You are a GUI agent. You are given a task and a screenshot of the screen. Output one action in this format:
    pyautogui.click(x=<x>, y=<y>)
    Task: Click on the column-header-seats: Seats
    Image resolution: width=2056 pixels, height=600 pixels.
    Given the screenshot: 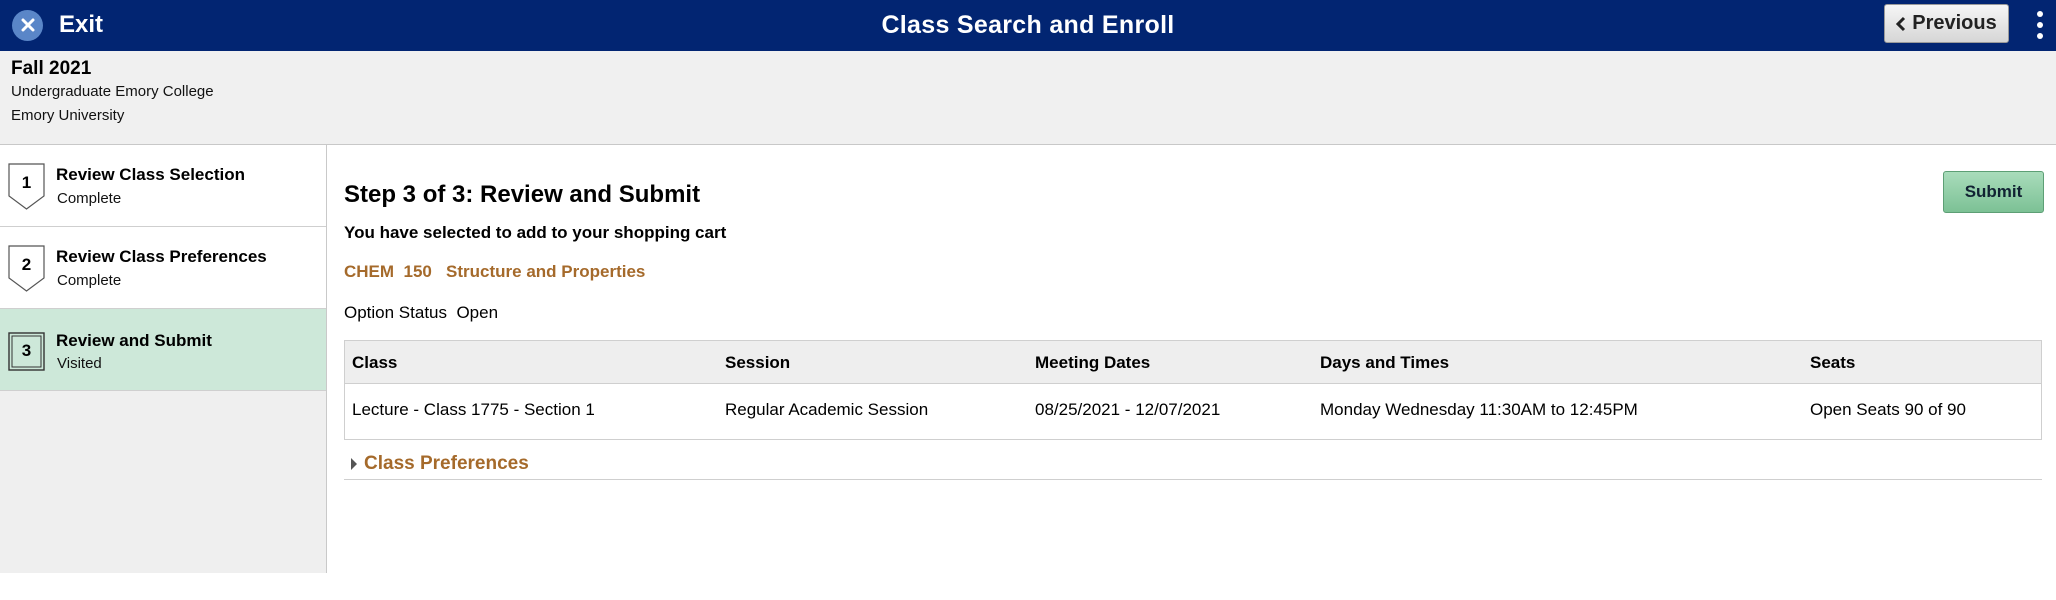 What is the action you would take?
    pyautogui.click(x=1833, y=362)
    